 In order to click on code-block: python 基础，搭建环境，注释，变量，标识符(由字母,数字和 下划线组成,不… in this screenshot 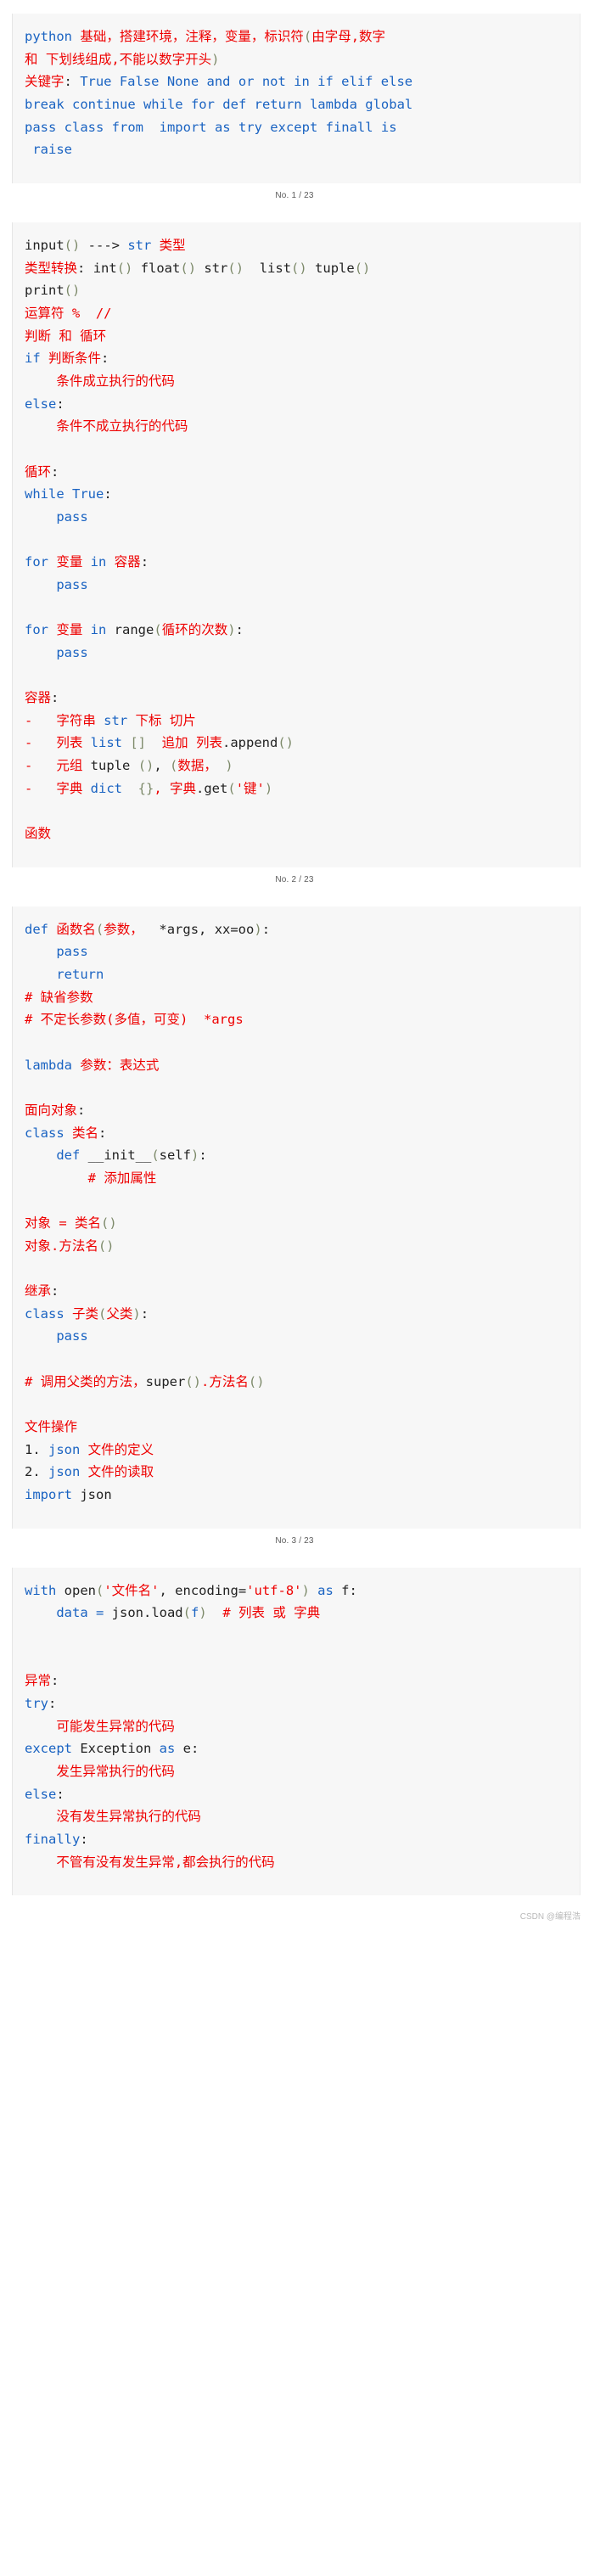, I will do `click(296, 98)`.